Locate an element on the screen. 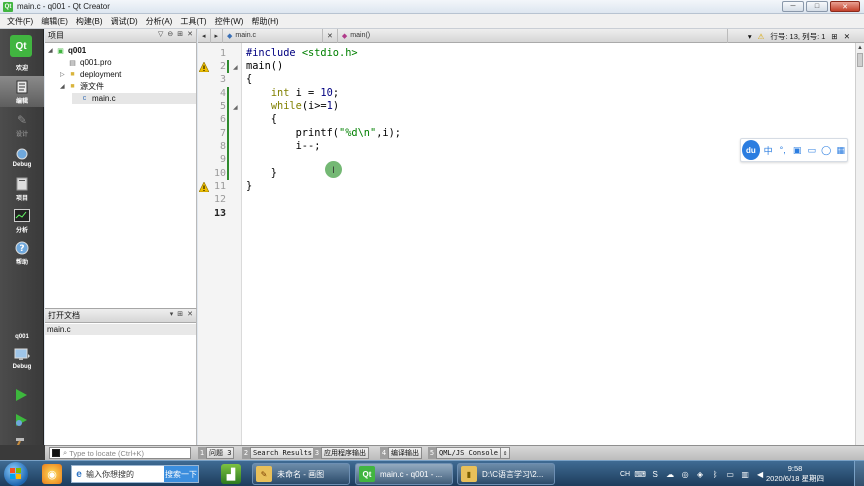 Image resolution: width=864 pixels, height=486 pixels. project-panel-title: 项目 is located at coordinates (56, 35).